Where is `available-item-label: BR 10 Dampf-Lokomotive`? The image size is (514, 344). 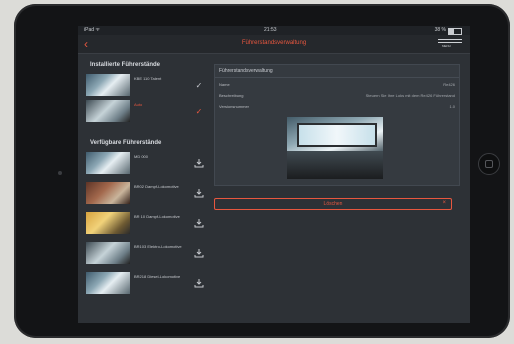 available-item-label: BR 10 Dampf-Lokomotive is located at coordinates (157, 216).